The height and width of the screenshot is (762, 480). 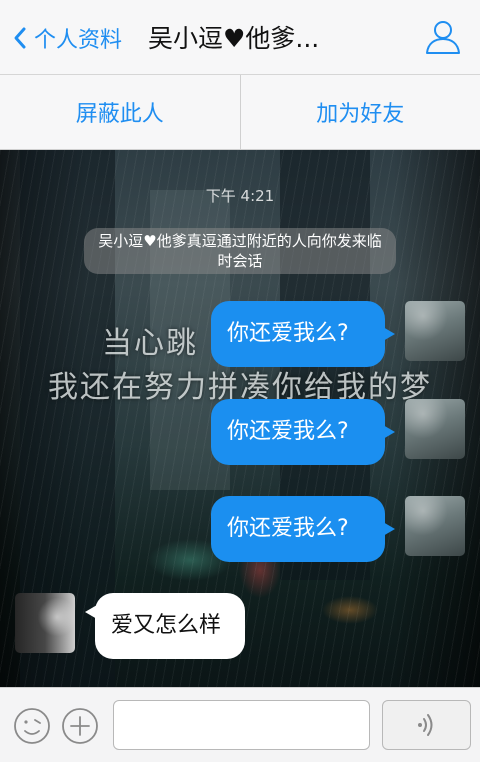 What do you see at coordinates (240, 251) in the screenshot?
I see `system-notice: 吴小逗♥他爹真逗通过附近的人向你发来临时会话` at bounding box center [240, 251].